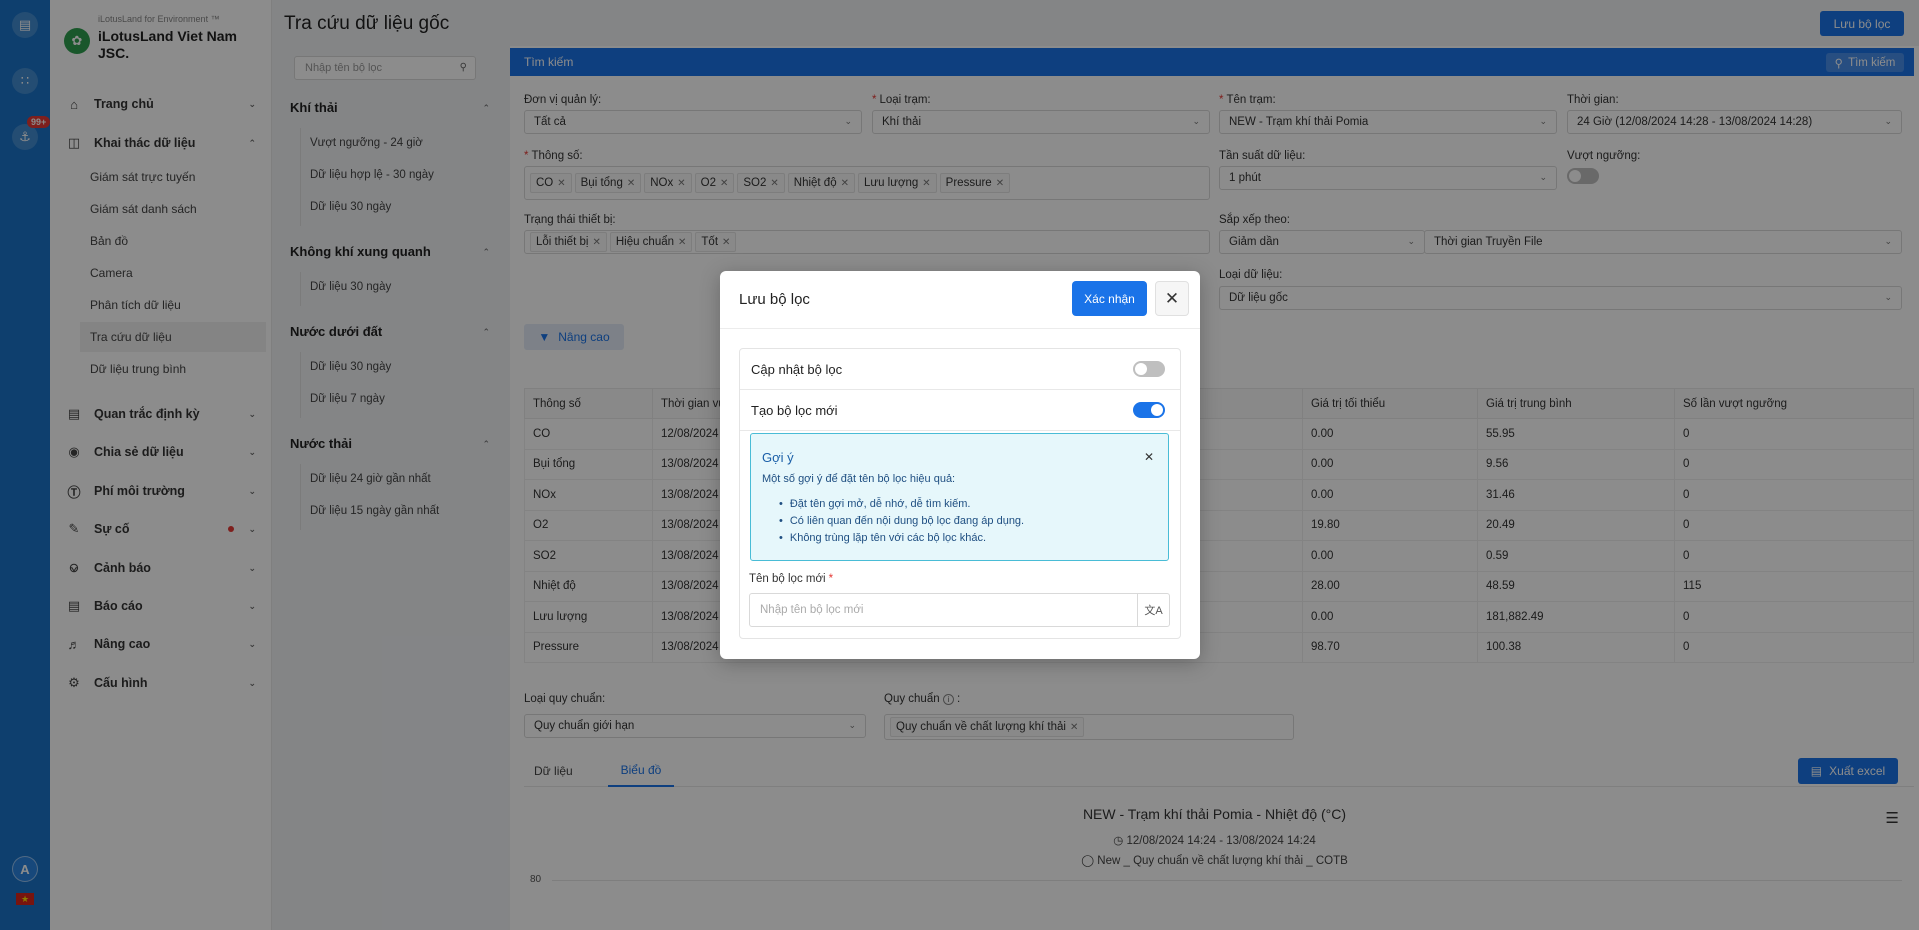 This screenshot has width=1919, height=930. What do you see at coordinates (959, 610) in the screenshot?
I see `new-filter-name-input: Nhập tên bộ lọc mới 文A` at bounding box center [959, 610].